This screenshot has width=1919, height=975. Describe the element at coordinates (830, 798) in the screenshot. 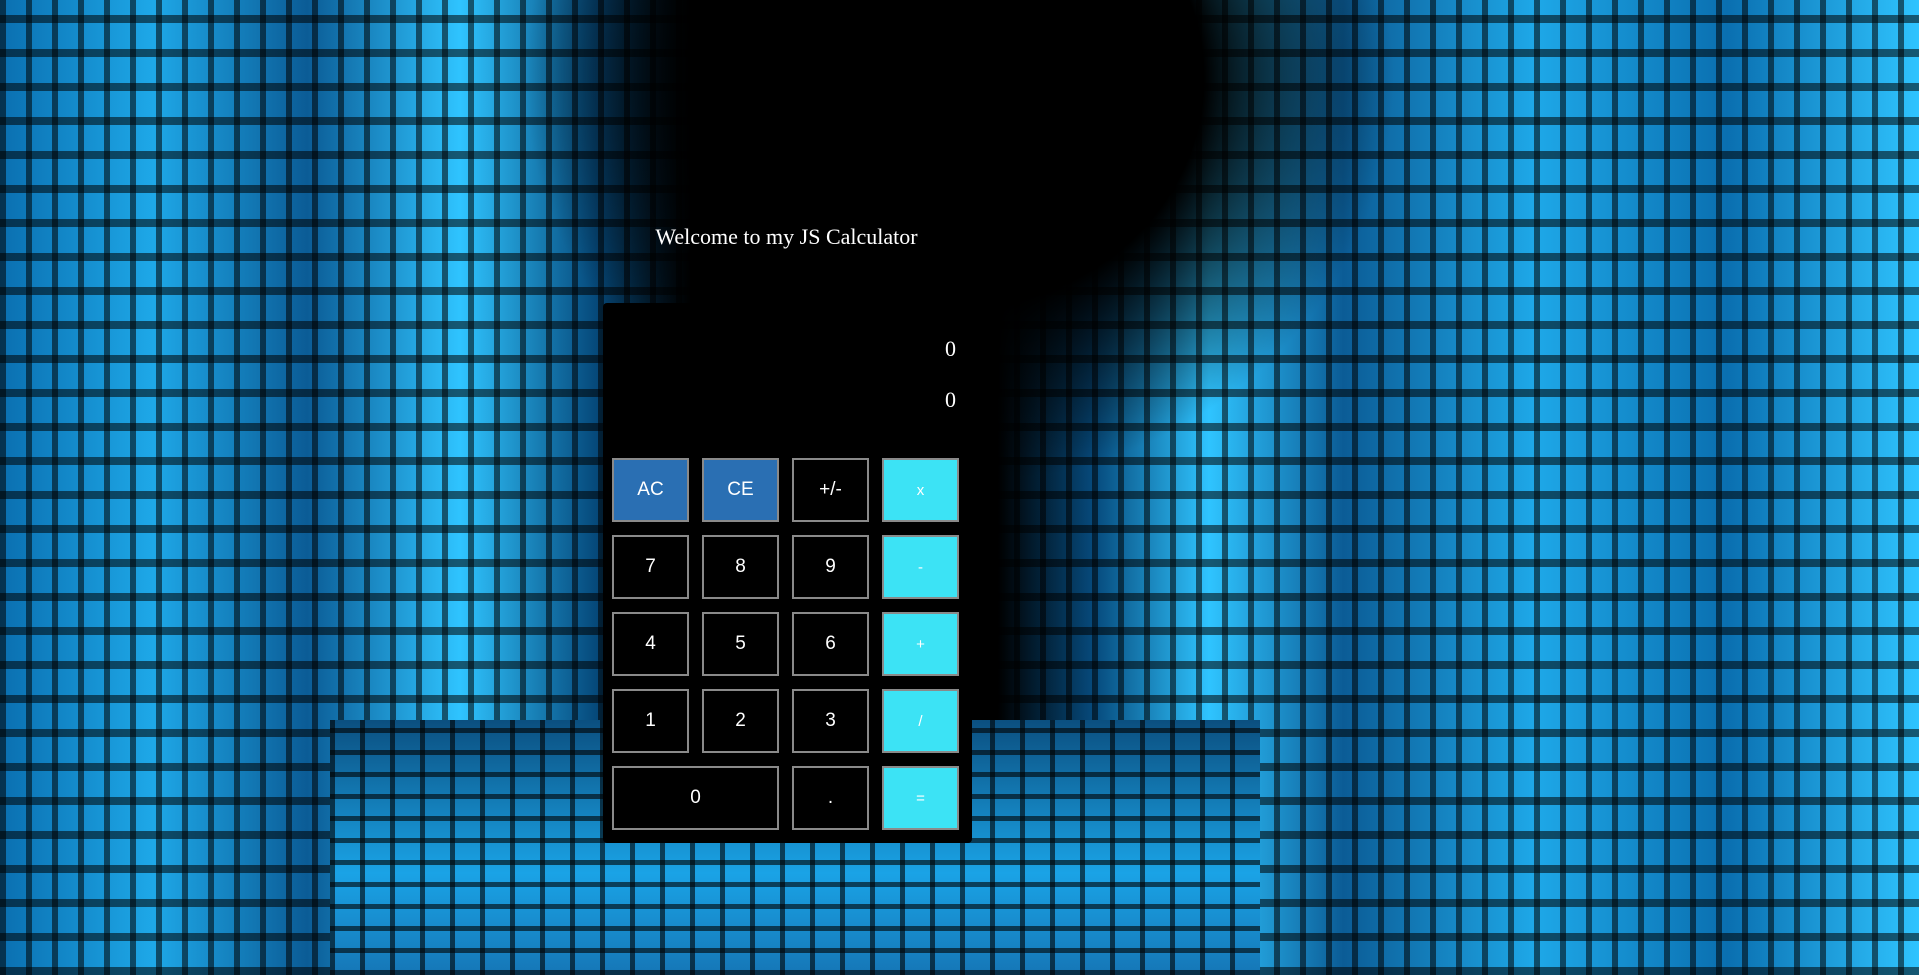

I see `decimal-button: .` at that location.